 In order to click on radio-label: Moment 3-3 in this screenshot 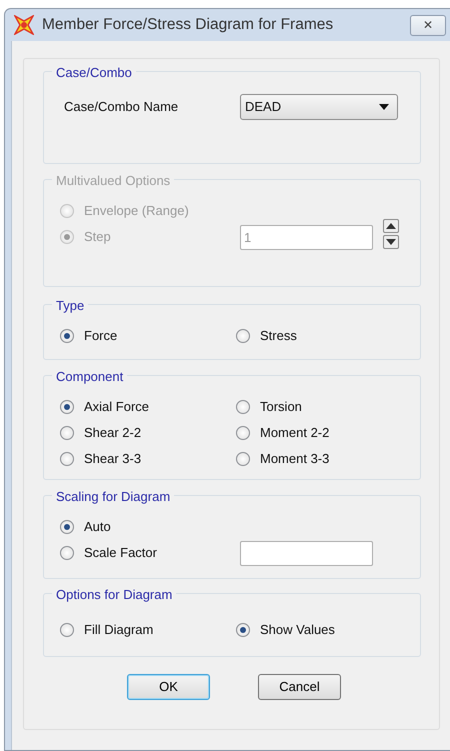, I will do `click(295, 459)`.